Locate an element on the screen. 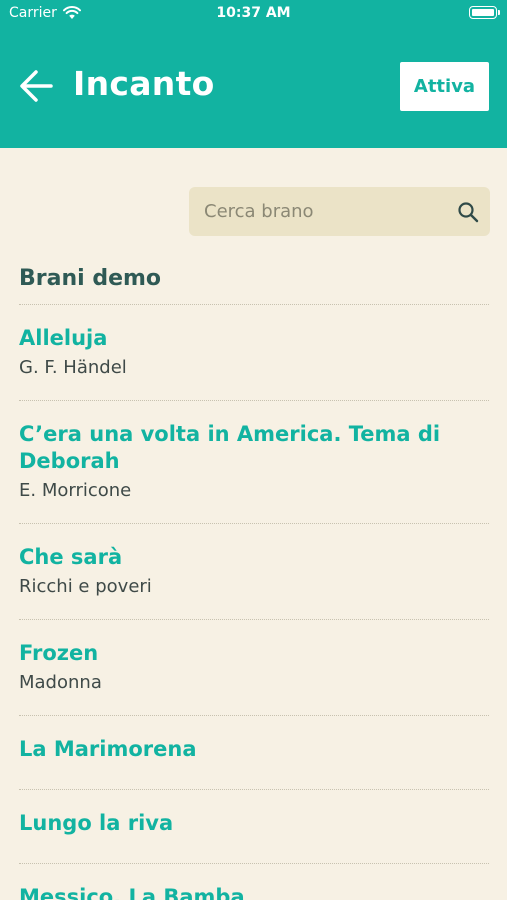 The width and height of the screenshot is (507, 900). song-artist: Madonna is located at coordinates (60, 682).